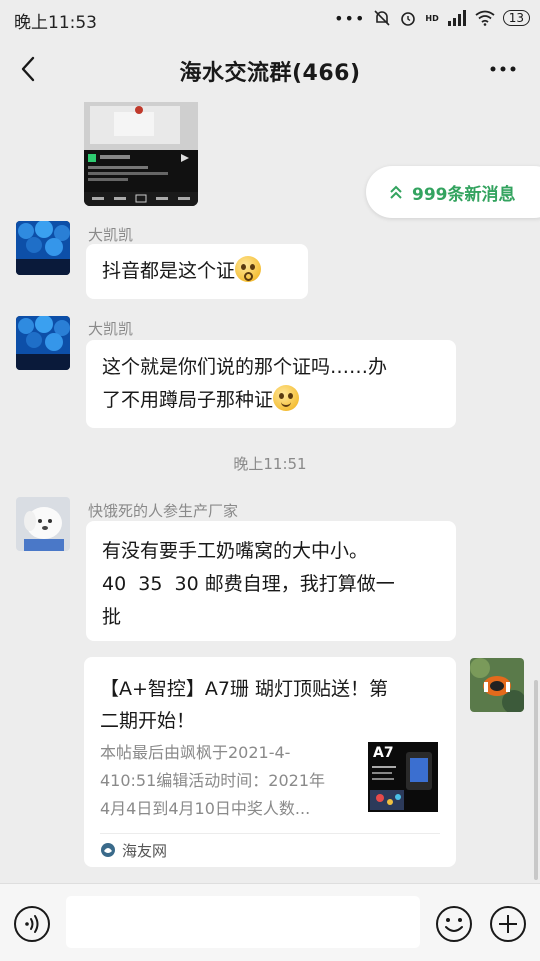 The image size is (540, 961). I want to click on message-bubble: 这个就是你们说的那个证吗……办 了不用蹲局子那种证, so click(271, 384).